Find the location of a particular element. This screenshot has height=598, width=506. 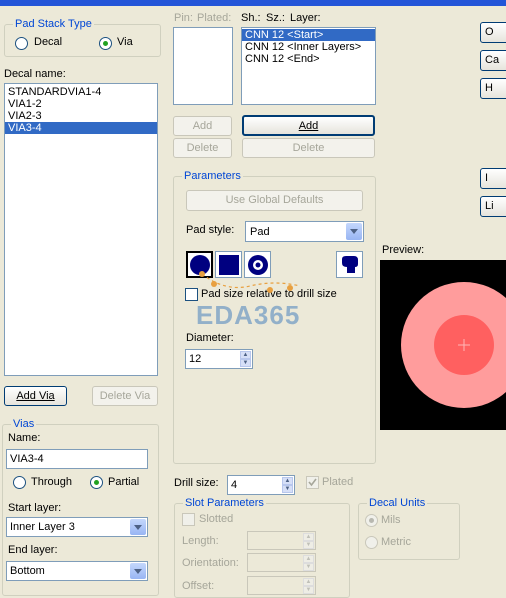

custom-pad-shape is located at coordinates (349, 264).